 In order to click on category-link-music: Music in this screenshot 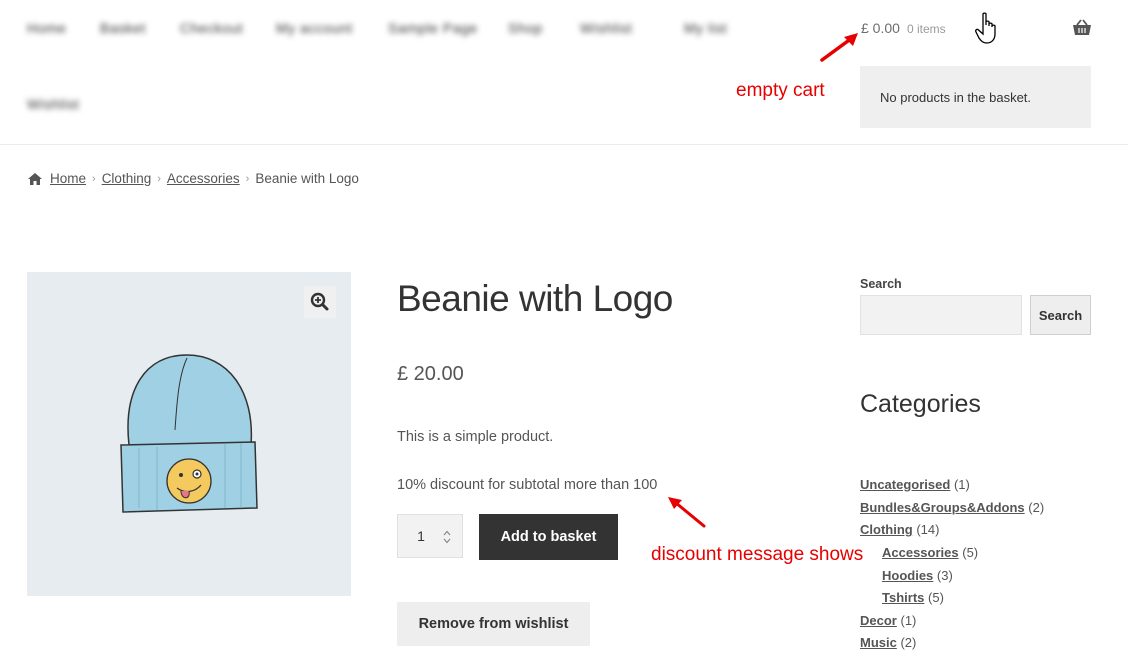, I will do `click(878, 642)`.